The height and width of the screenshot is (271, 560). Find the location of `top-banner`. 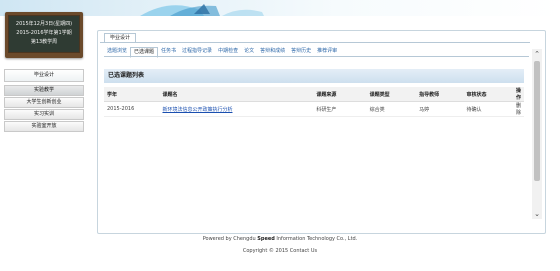

top-banner is located at coordinates (280, 8).